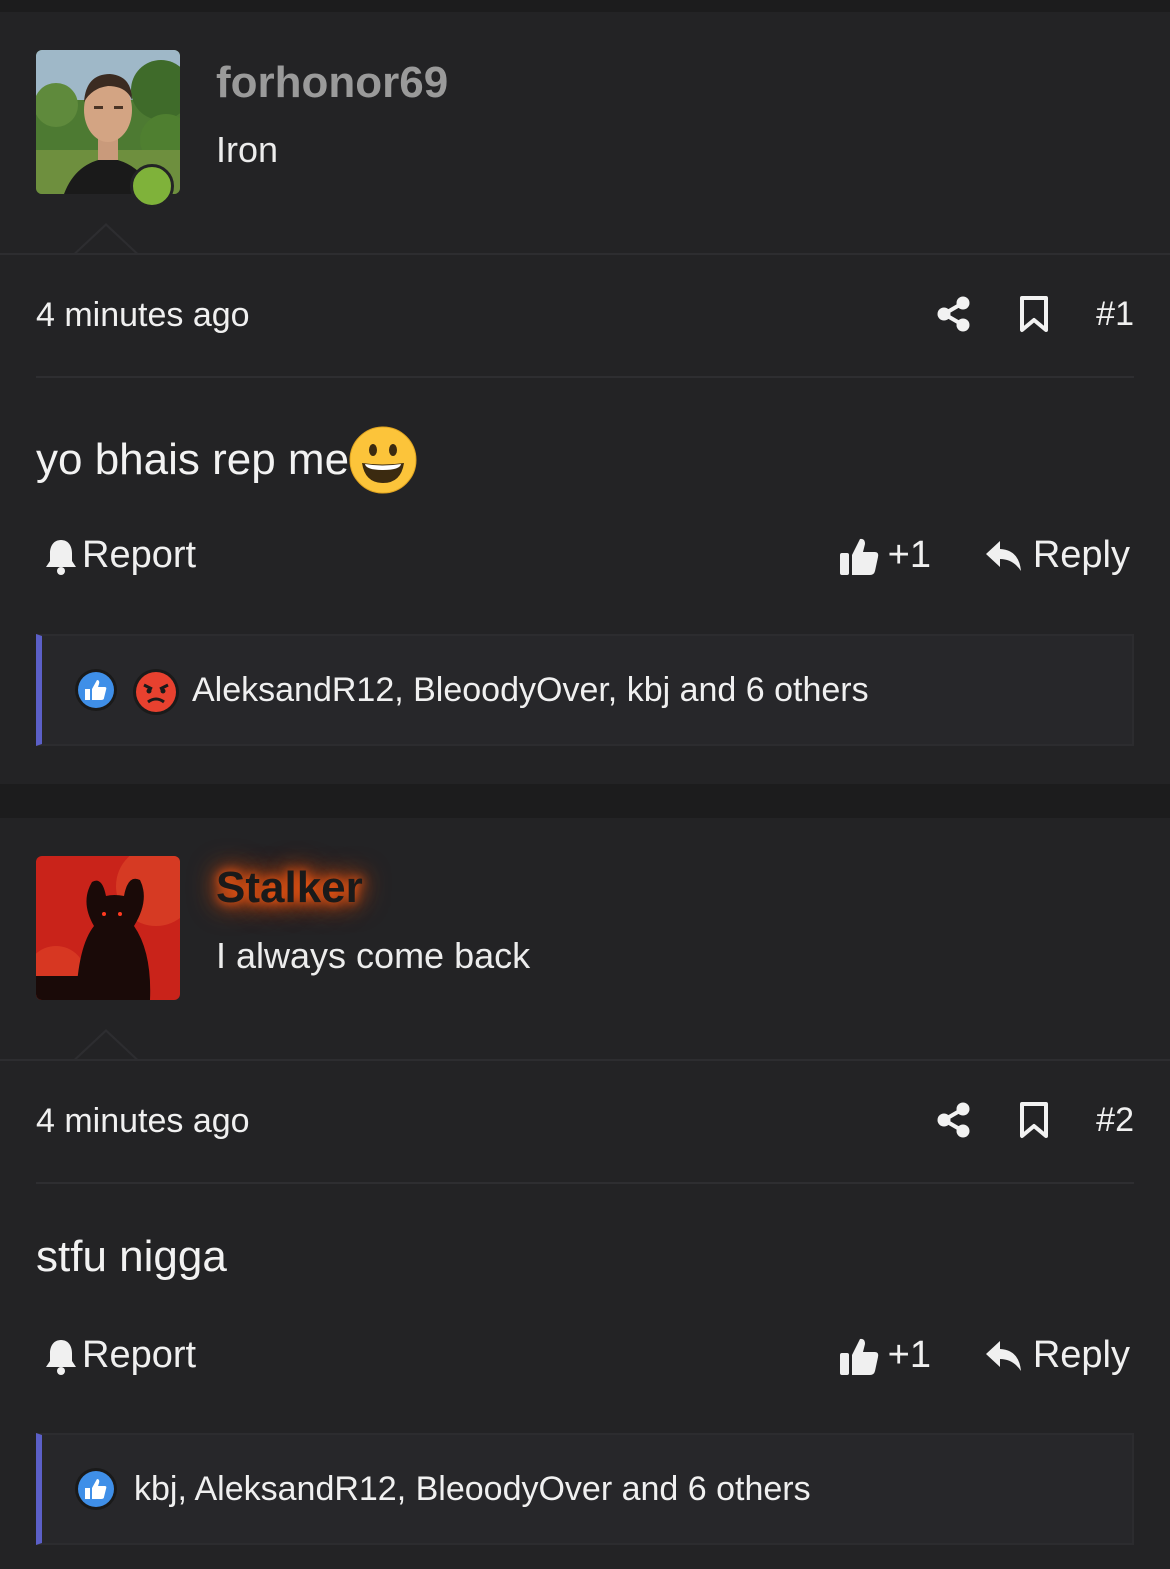 Image resolution: width=1170 pixels, height=1569 pixels. I want to click on post-meta: 4 minutes ago #2, so click(585, 1121).